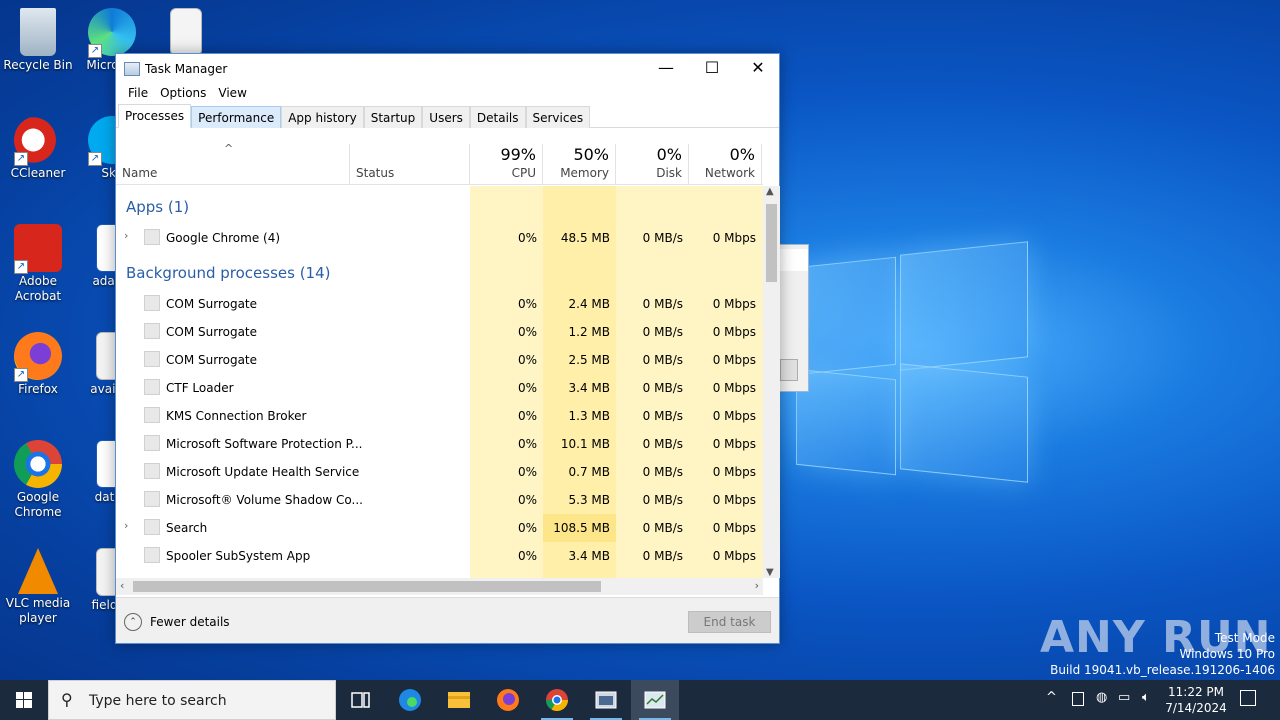 This screenshot has height=720, width=1280. Describe the element at coordinates (393, 117) in the screenshot. I see `tab-startup: Startup` at that location.